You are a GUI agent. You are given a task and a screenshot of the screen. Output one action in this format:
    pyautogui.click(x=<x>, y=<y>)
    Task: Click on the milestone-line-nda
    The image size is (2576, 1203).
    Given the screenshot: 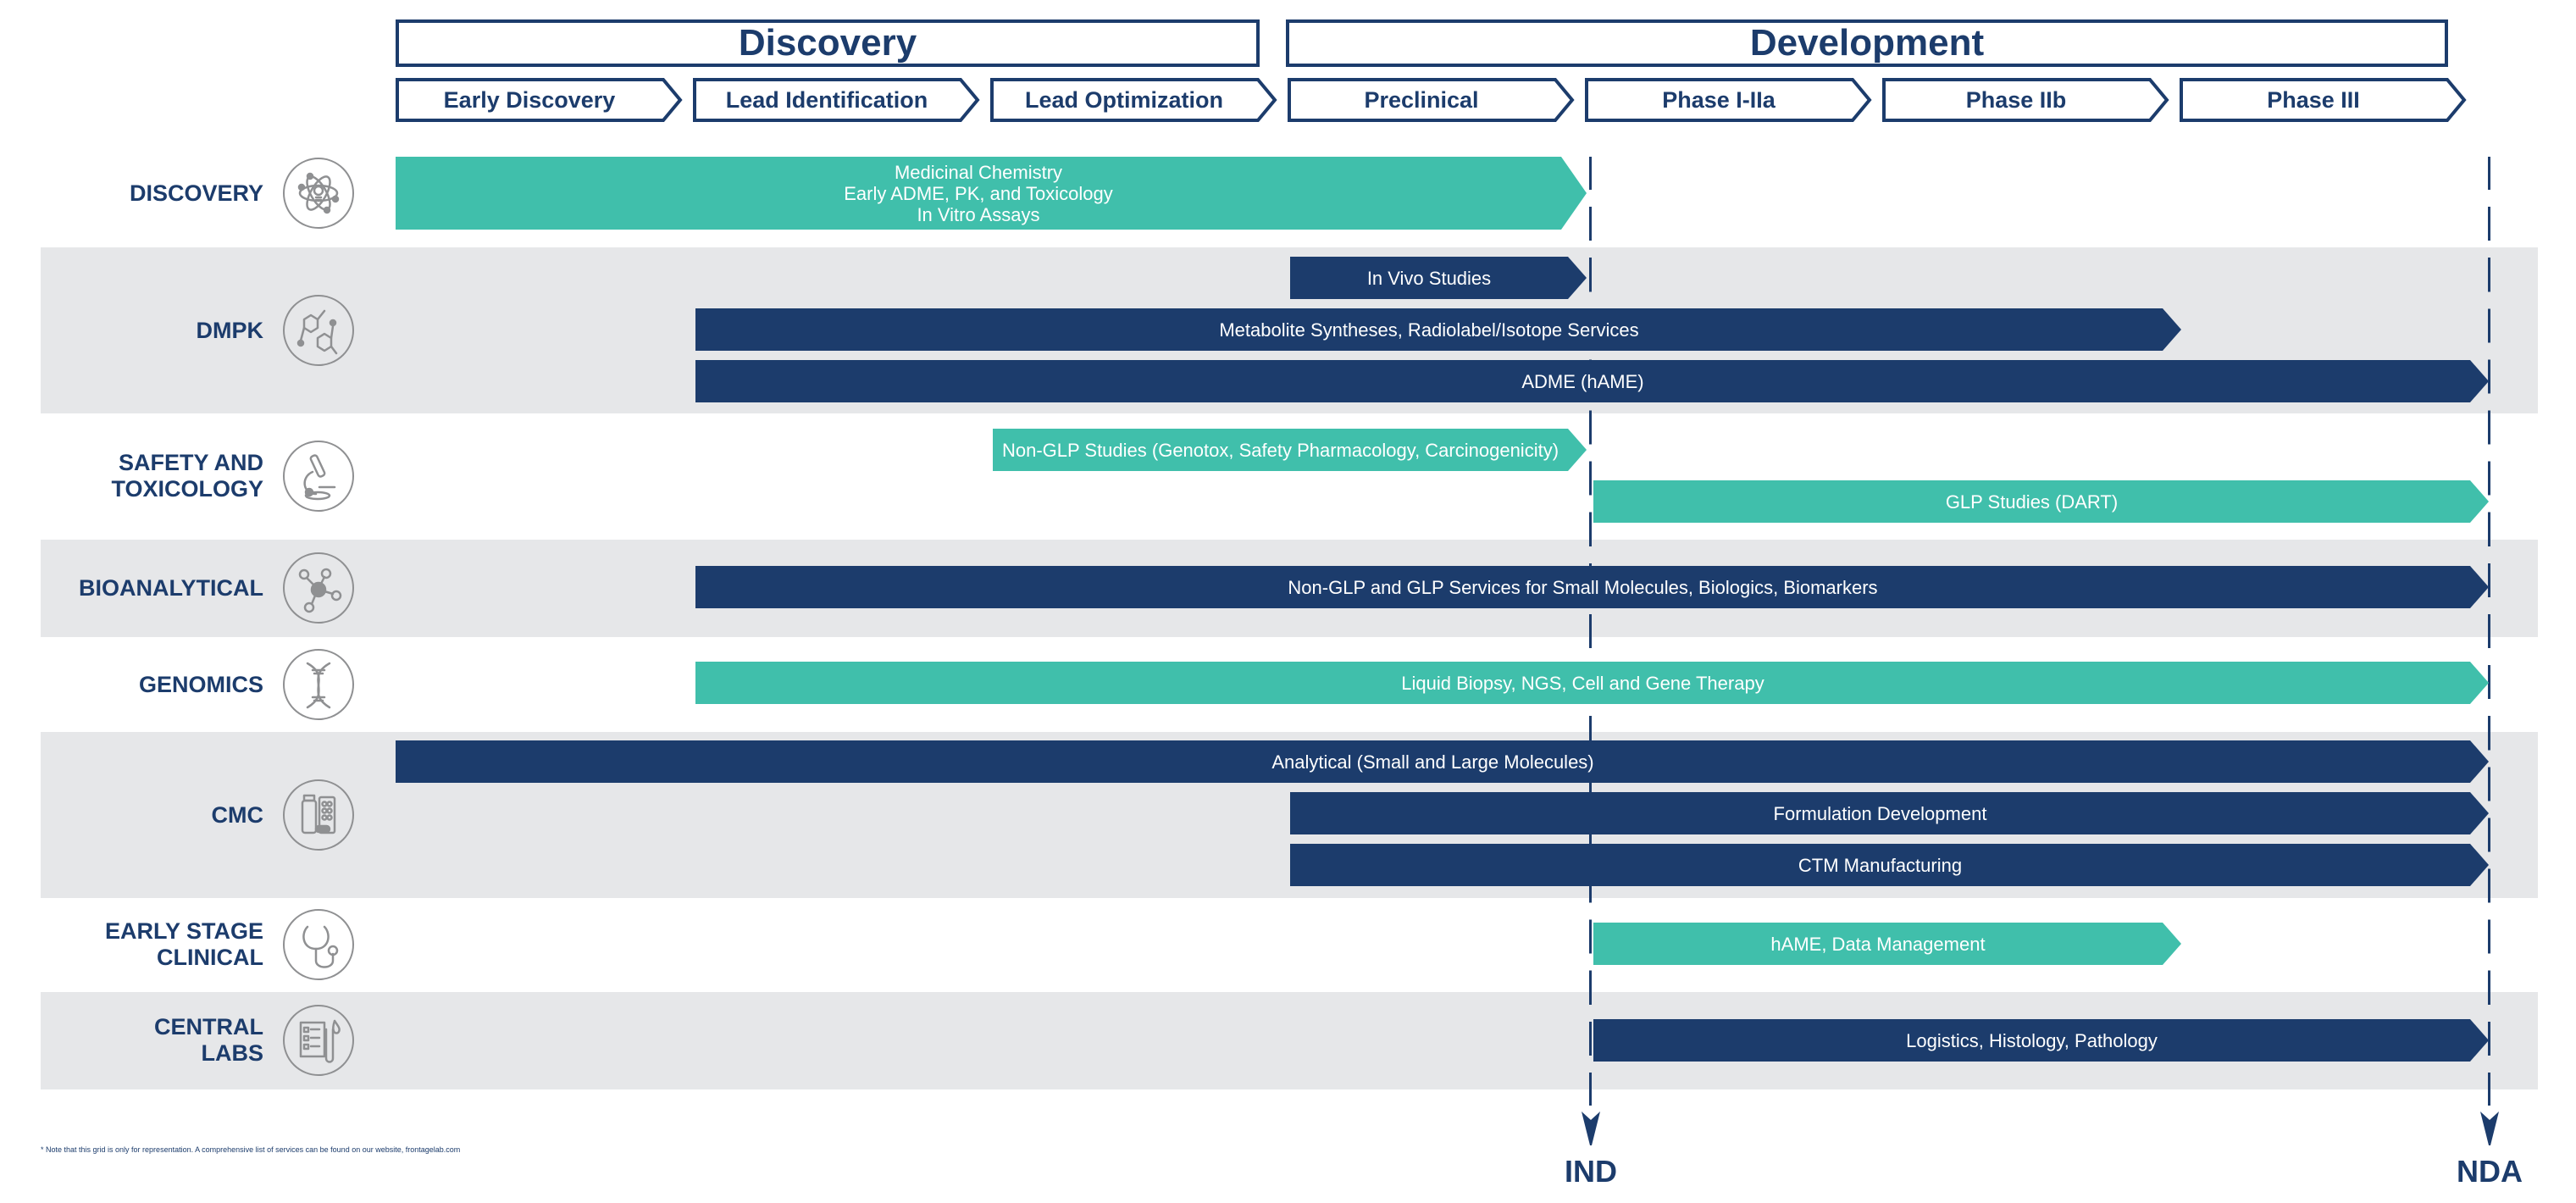 What is the action you would take?
    pyautogui.click(x=2491, y=631)
    